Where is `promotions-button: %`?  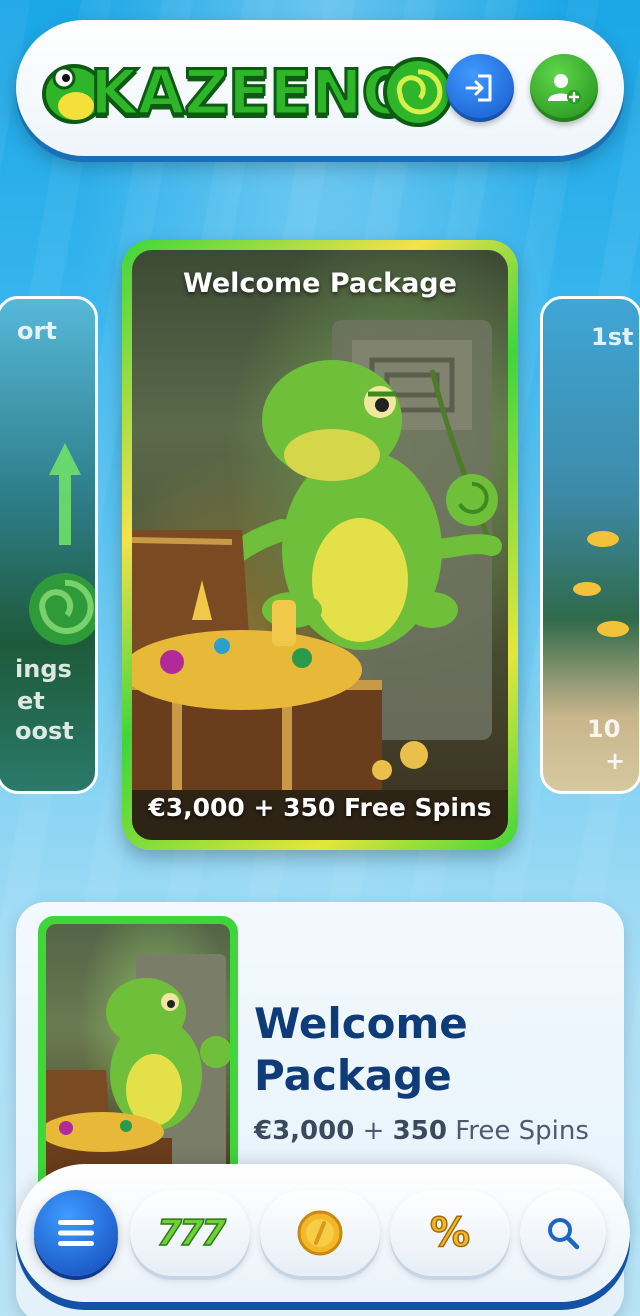 promotions-button: % is located at coordinates (450, 1233).